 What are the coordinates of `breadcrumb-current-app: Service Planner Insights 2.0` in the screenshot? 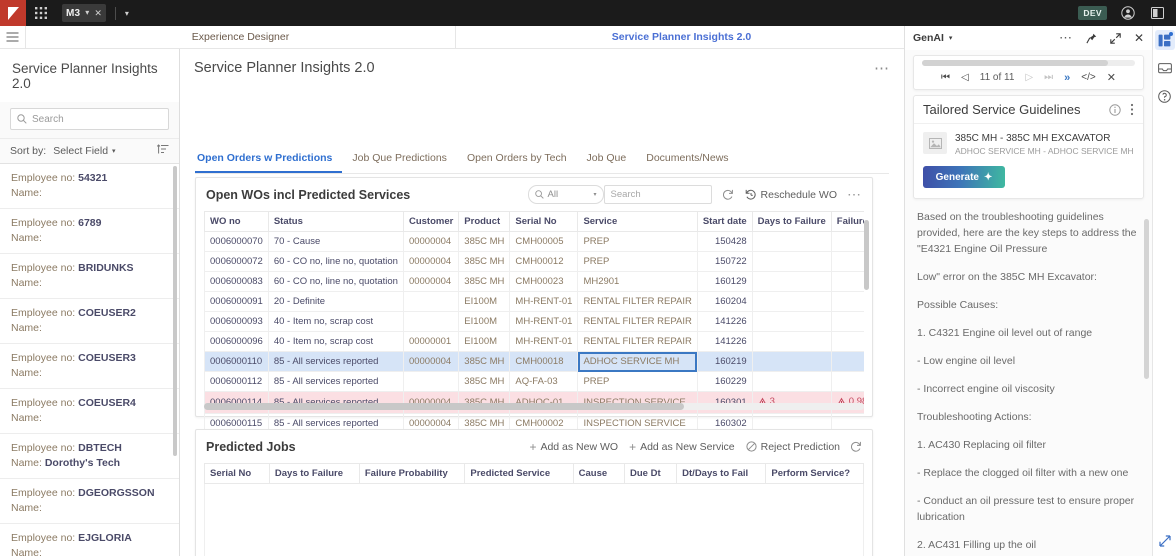 It's located at (682, 37).